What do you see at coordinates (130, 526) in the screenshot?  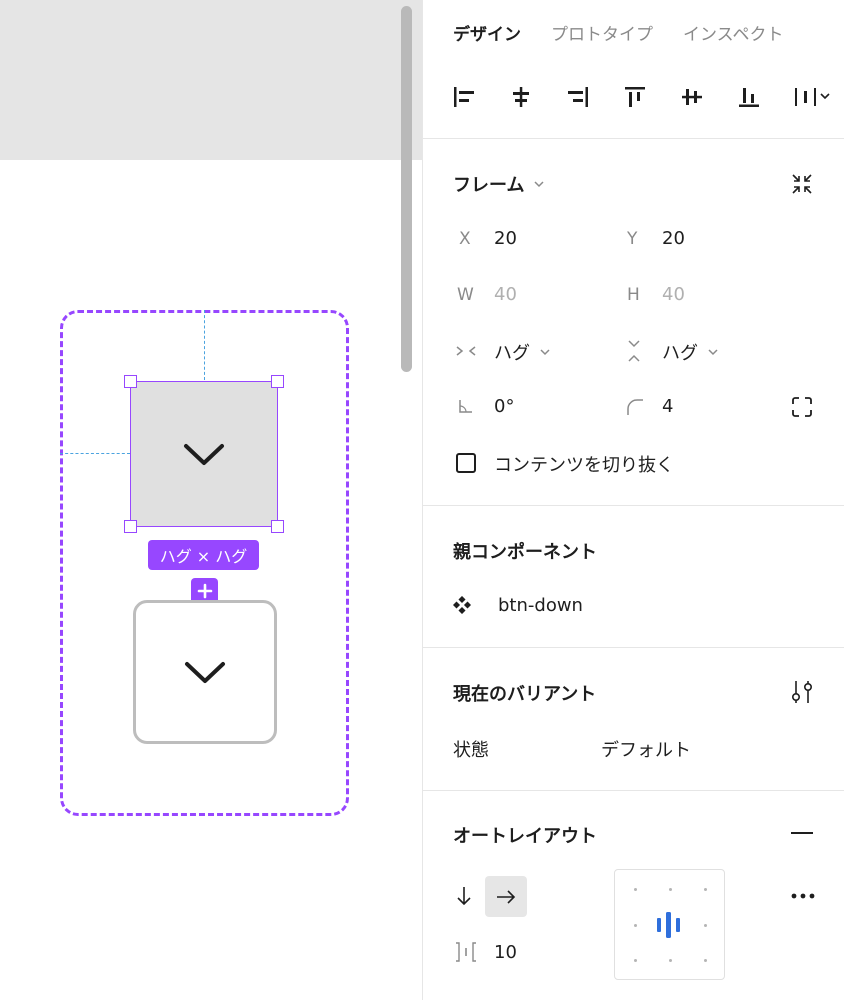 I see `resize-handle-bottom-left` at bounding box center [130, 526].